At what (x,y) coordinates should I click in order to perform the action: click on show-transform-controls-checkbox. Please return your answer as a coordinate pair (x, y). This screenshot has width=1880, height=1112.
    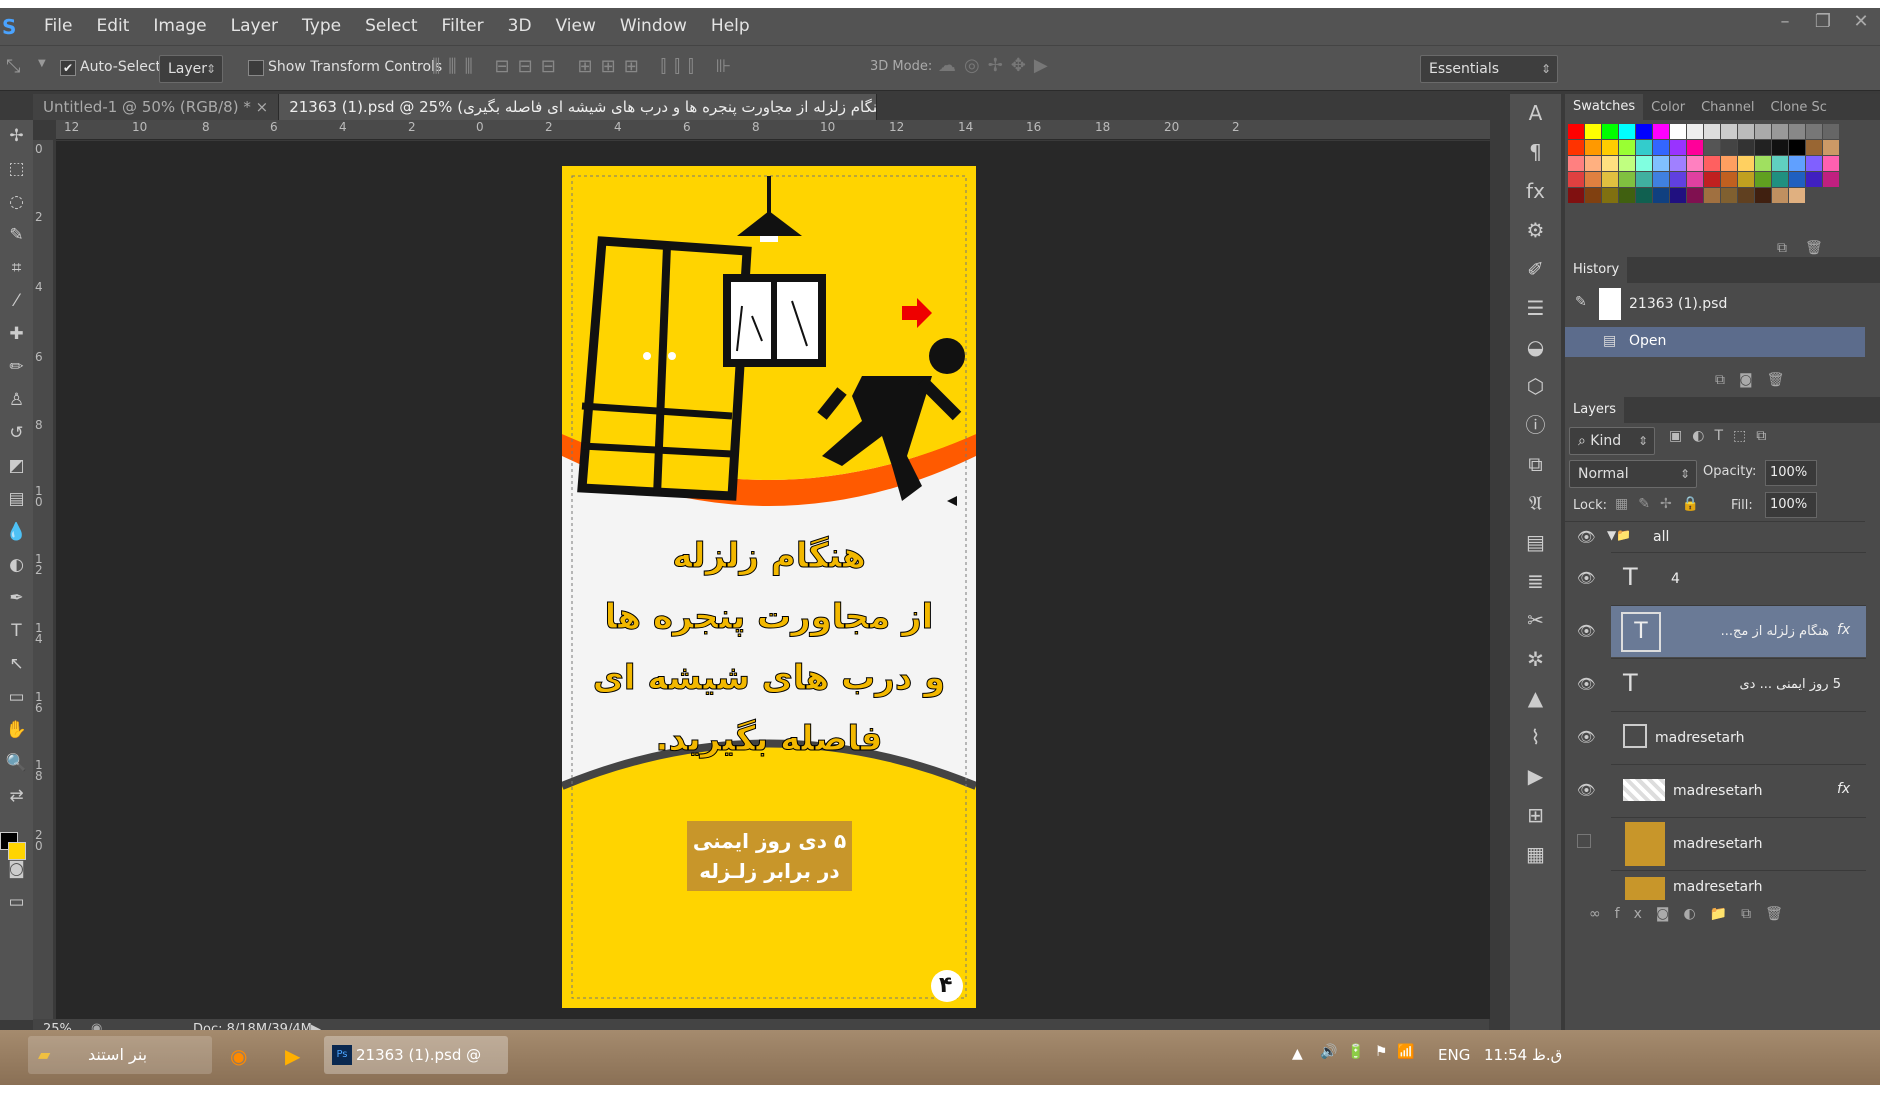
    Looking at the image, I should click on (256, 68).